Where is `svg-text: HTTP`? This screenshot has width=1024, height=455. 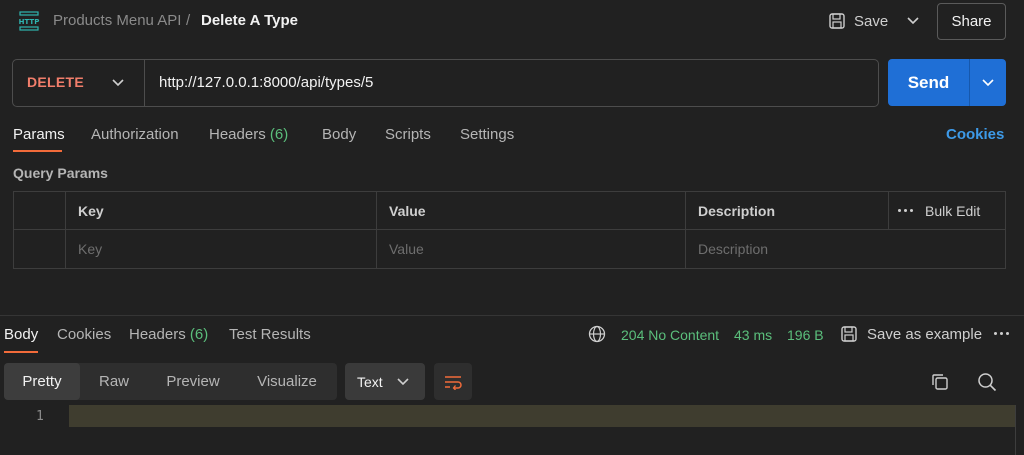 svg-text: HTTP is located at coordinates (29, 22).